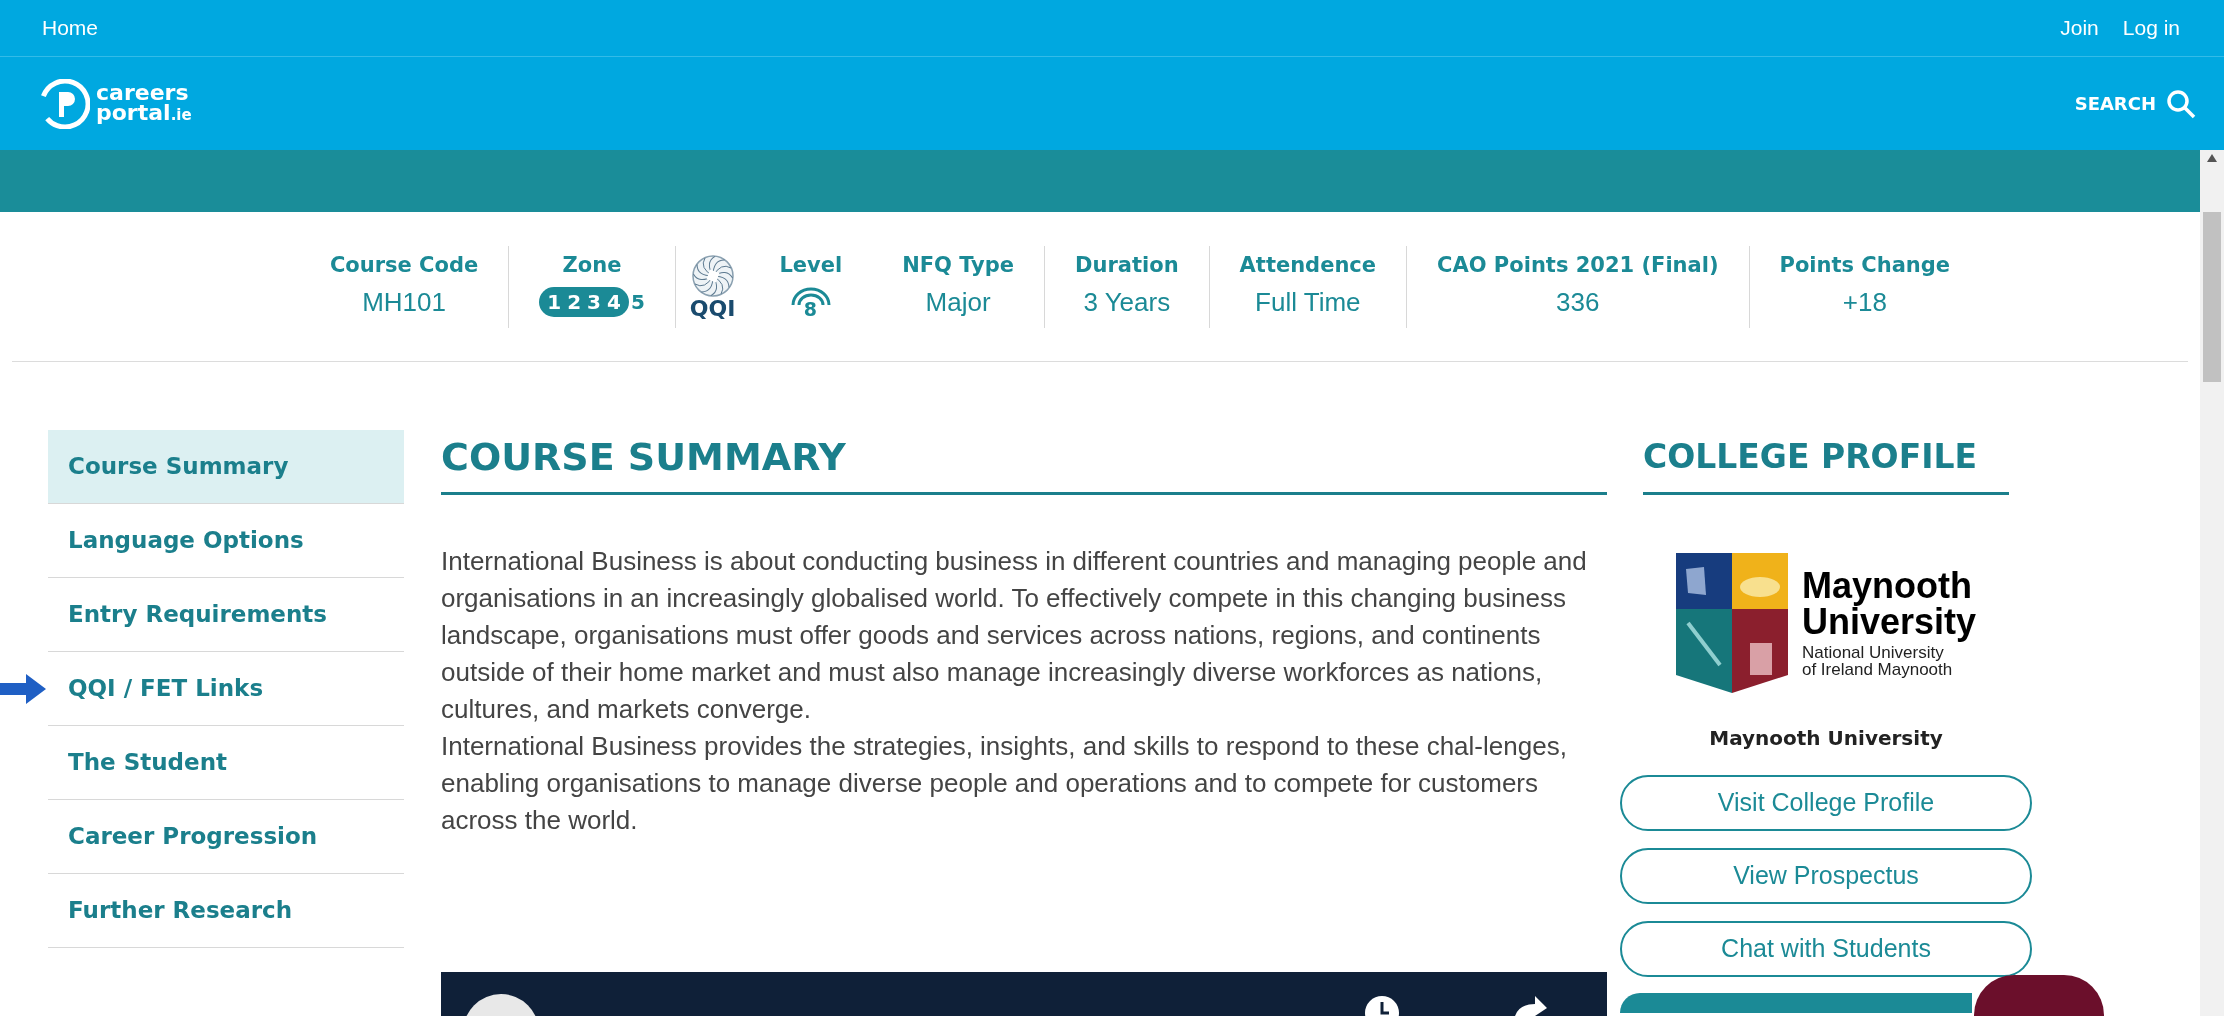 This screenshot has height=1016, width=2224. I want to click on info-value: Full Time, so click(1308, 302).